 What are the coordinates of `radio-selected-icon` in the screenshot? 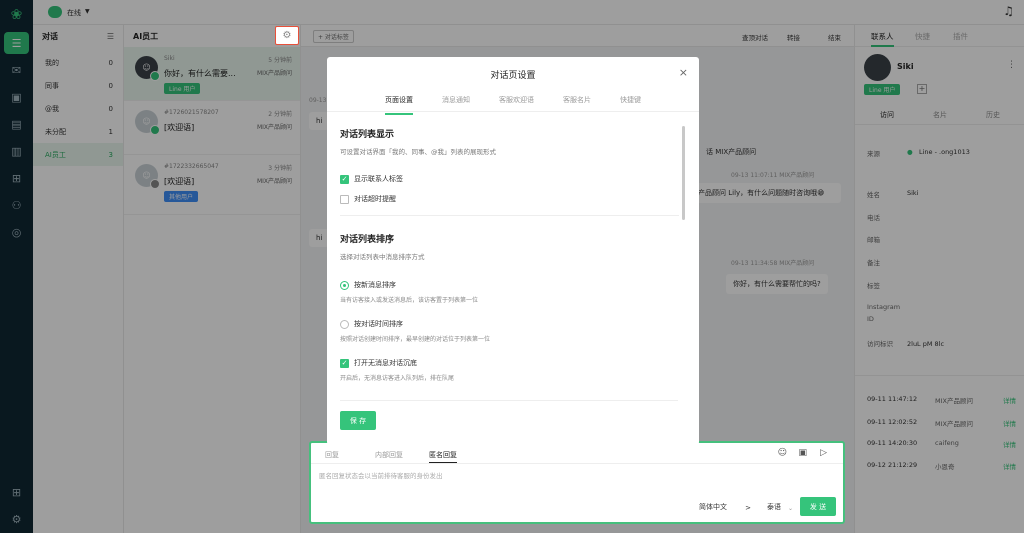 It's located at (344, 285).